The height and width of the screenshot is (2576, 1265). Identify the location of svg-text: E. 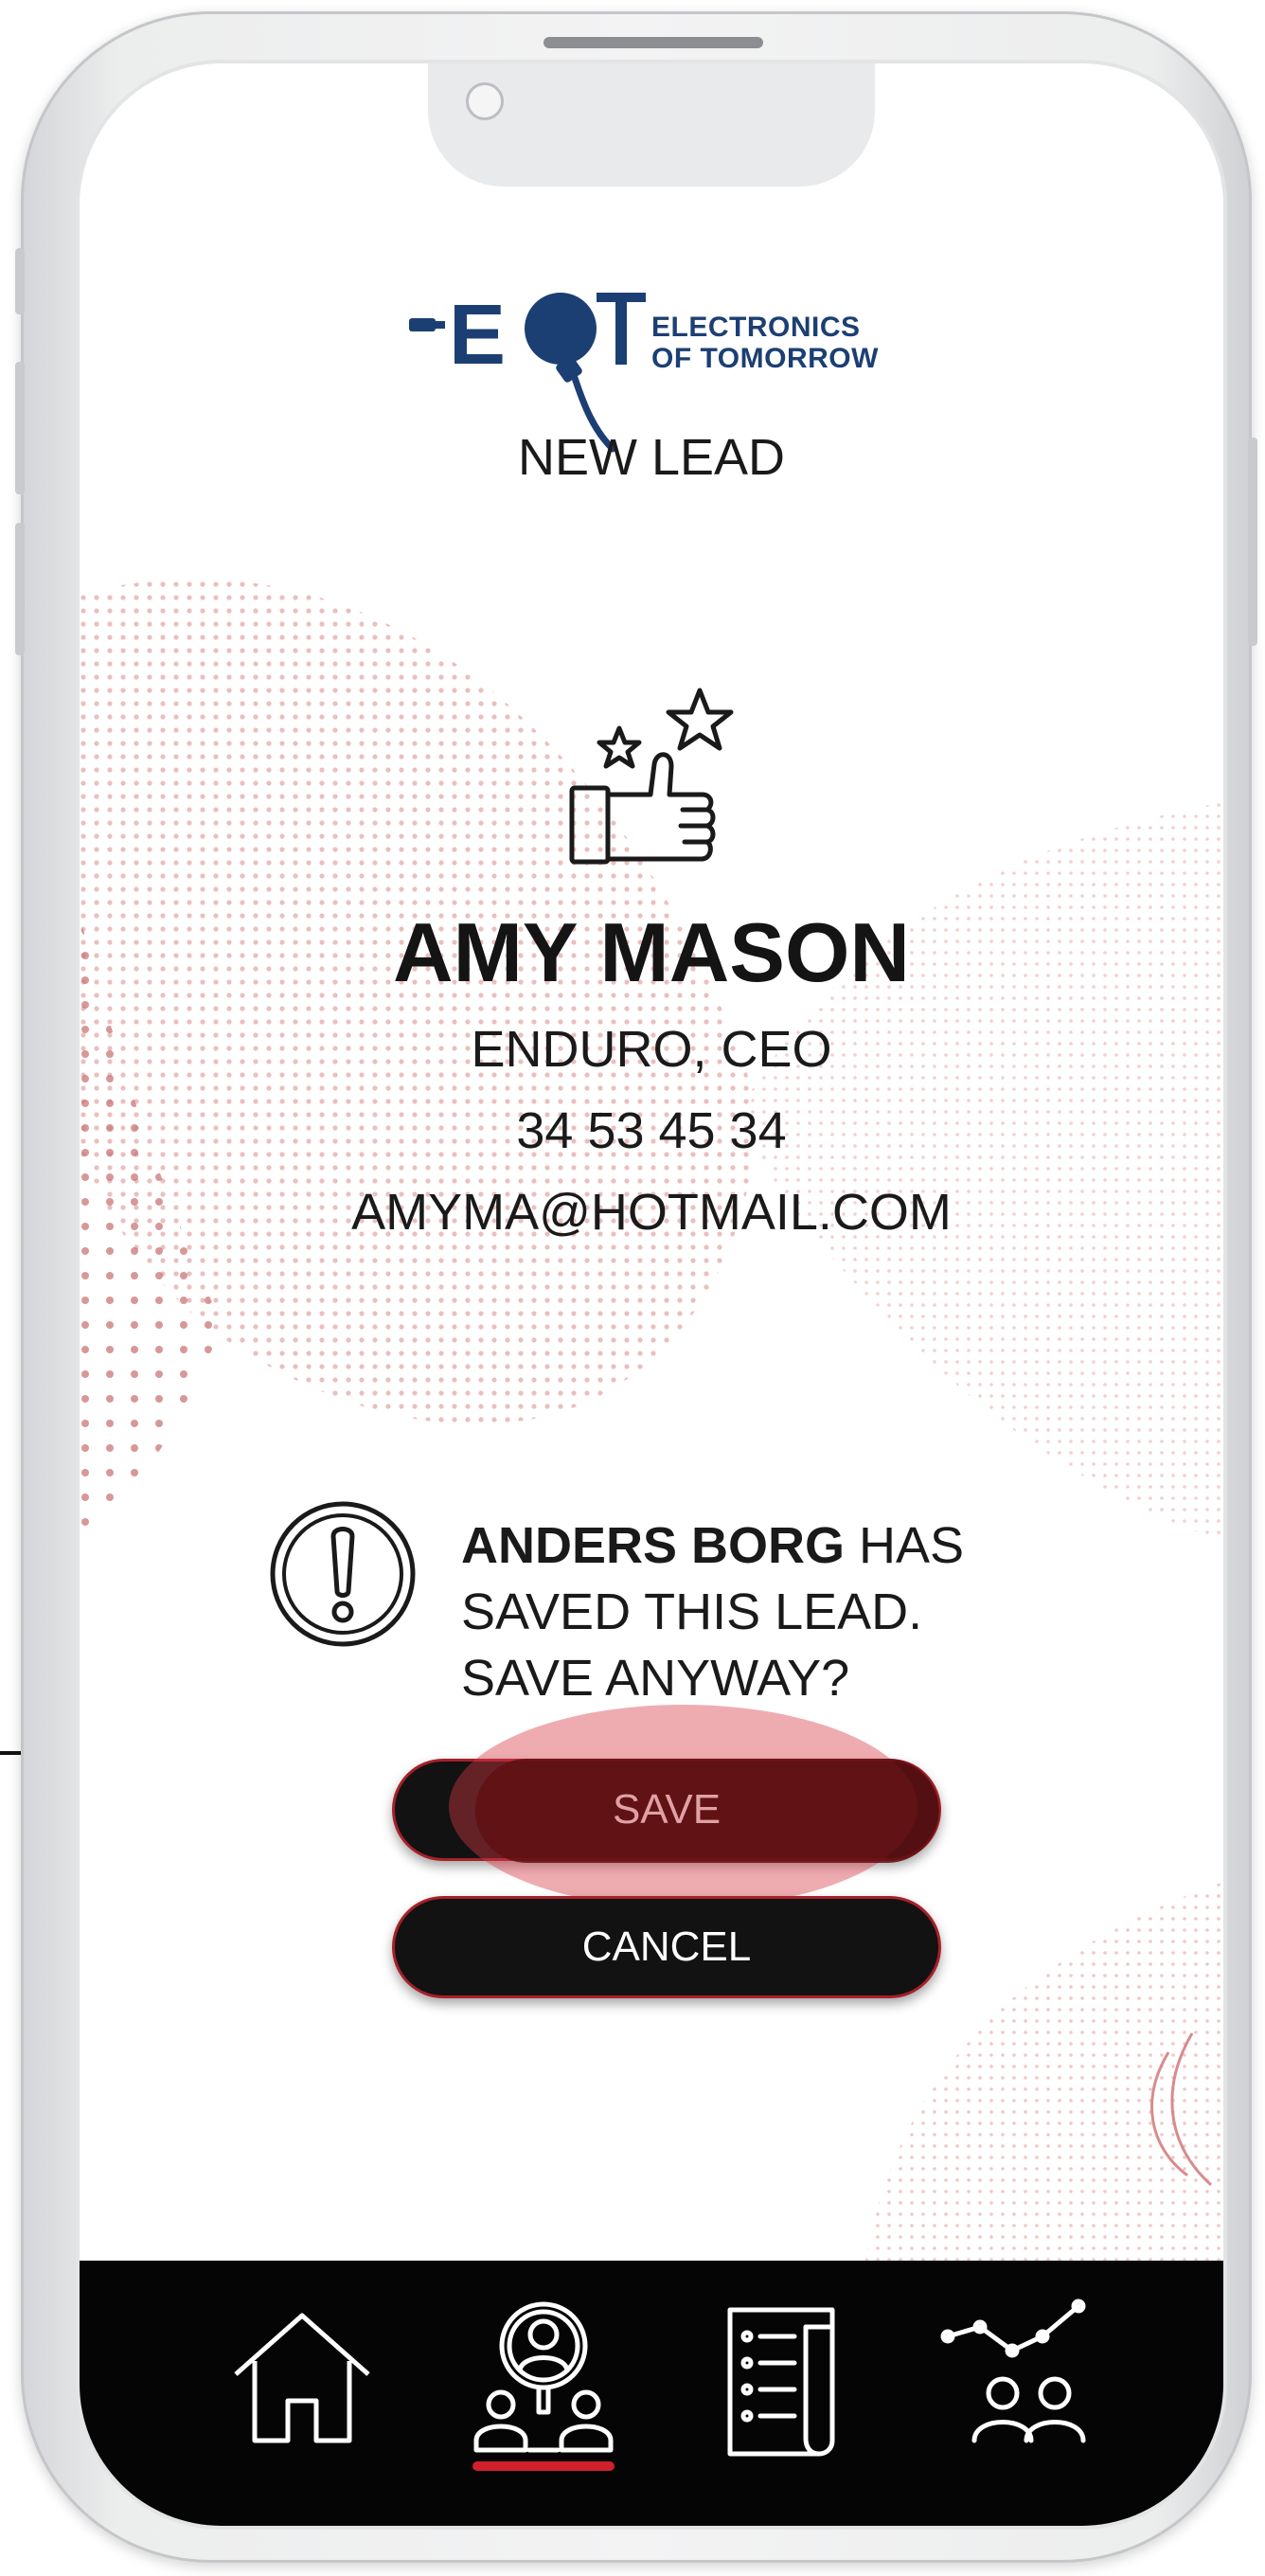
(477, 335).